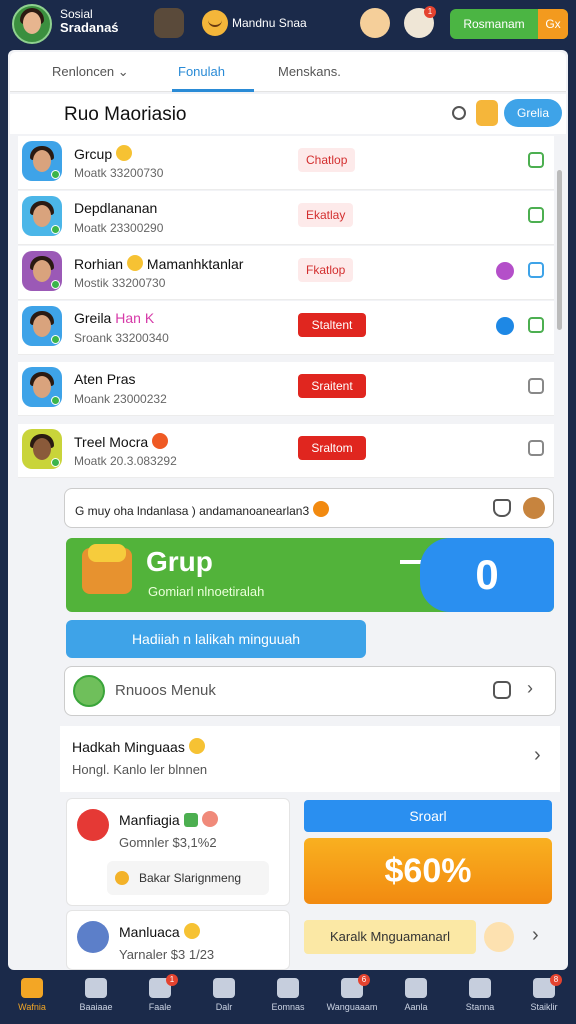  I want to click on nav-item-bottle: Dalr, so click(224, 997).